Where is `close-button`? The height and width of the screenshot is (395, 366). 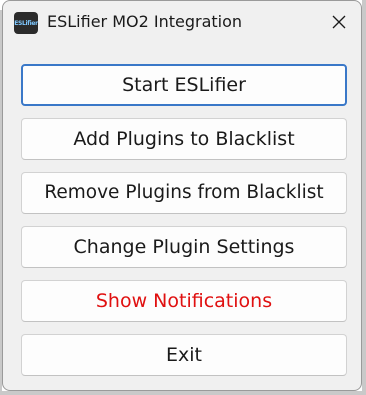
close-button is located at coordinates (339, 22).